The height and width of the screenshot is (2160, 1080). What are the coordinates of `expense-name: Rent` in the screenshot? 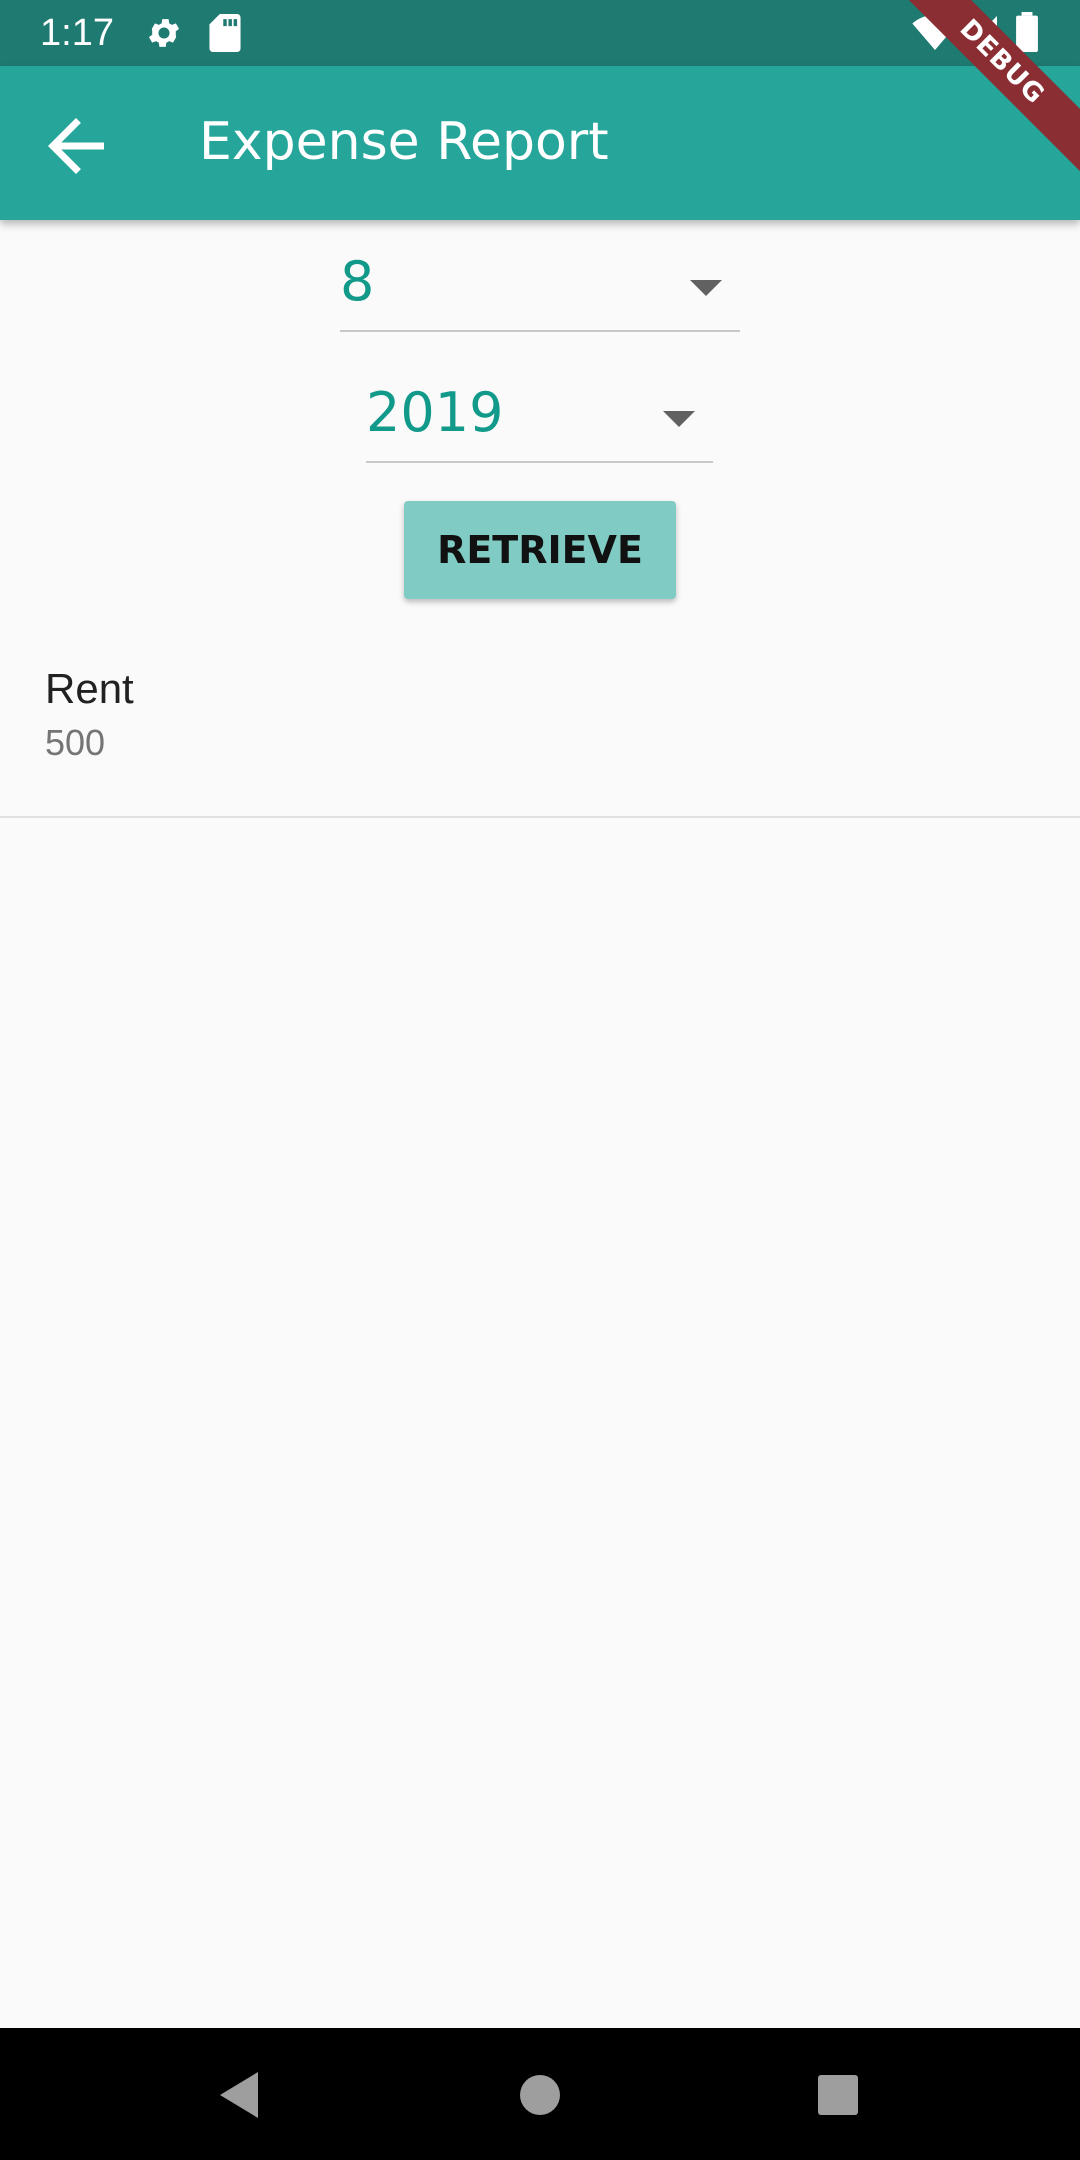 It's located at (89, 688).